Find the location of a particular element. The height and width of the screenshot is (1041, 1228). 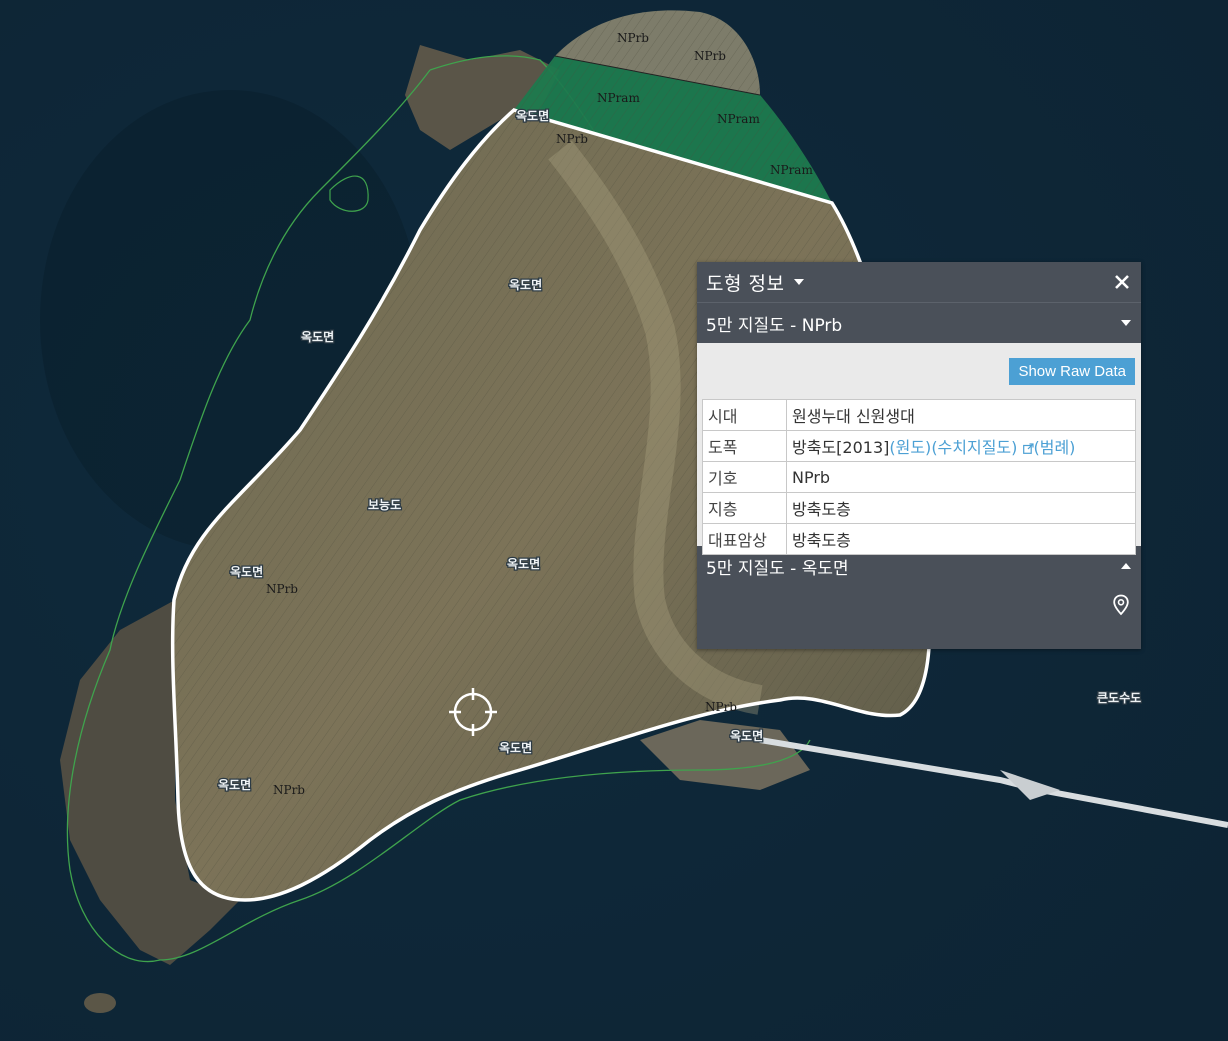

table-row: 대표암상 방축도층 is located at coordinates (919, 539).